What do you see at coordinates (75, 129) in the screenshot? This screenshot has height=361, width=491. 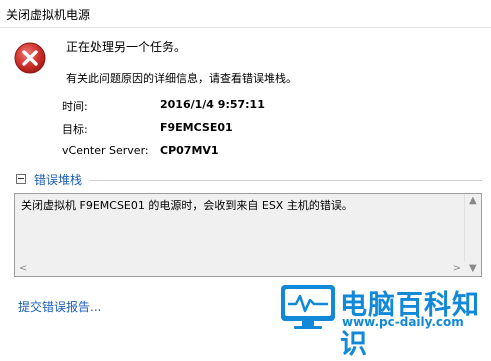 I see `target-label: 目标:` at bounding box center [75, 129].